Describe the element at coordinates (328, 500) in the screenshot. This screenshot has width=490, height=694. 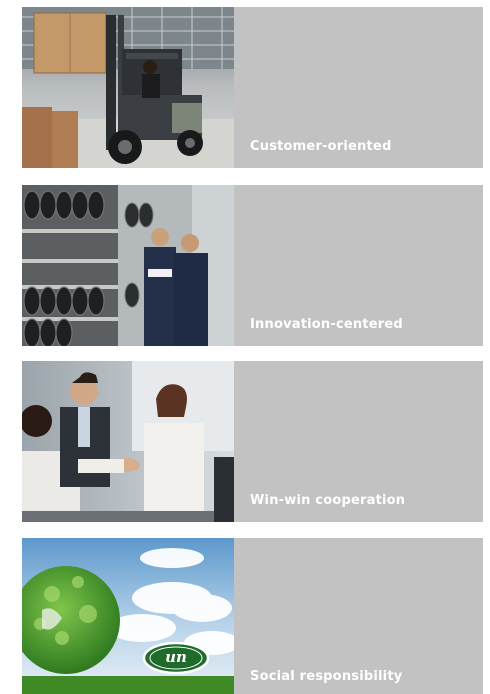
I see `value-card-label: Win-win cooperation` at that location.